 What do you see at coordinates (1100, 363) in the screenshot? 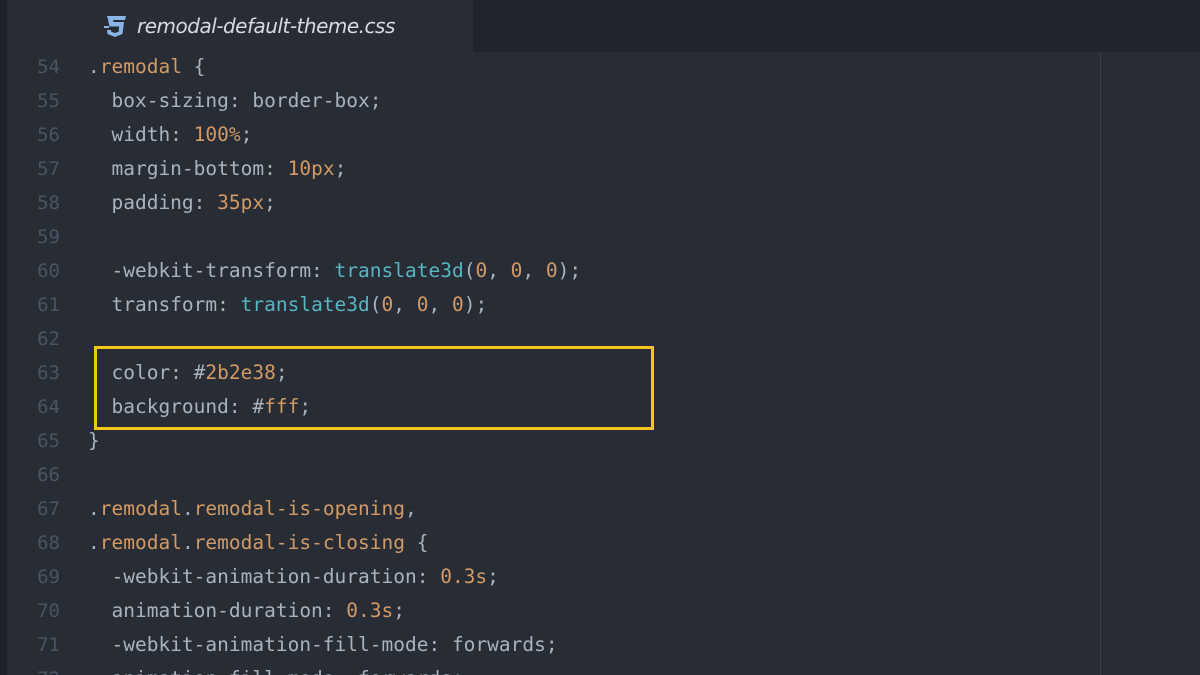
I see `wrap-guide` at bounding box center [1100, 363].